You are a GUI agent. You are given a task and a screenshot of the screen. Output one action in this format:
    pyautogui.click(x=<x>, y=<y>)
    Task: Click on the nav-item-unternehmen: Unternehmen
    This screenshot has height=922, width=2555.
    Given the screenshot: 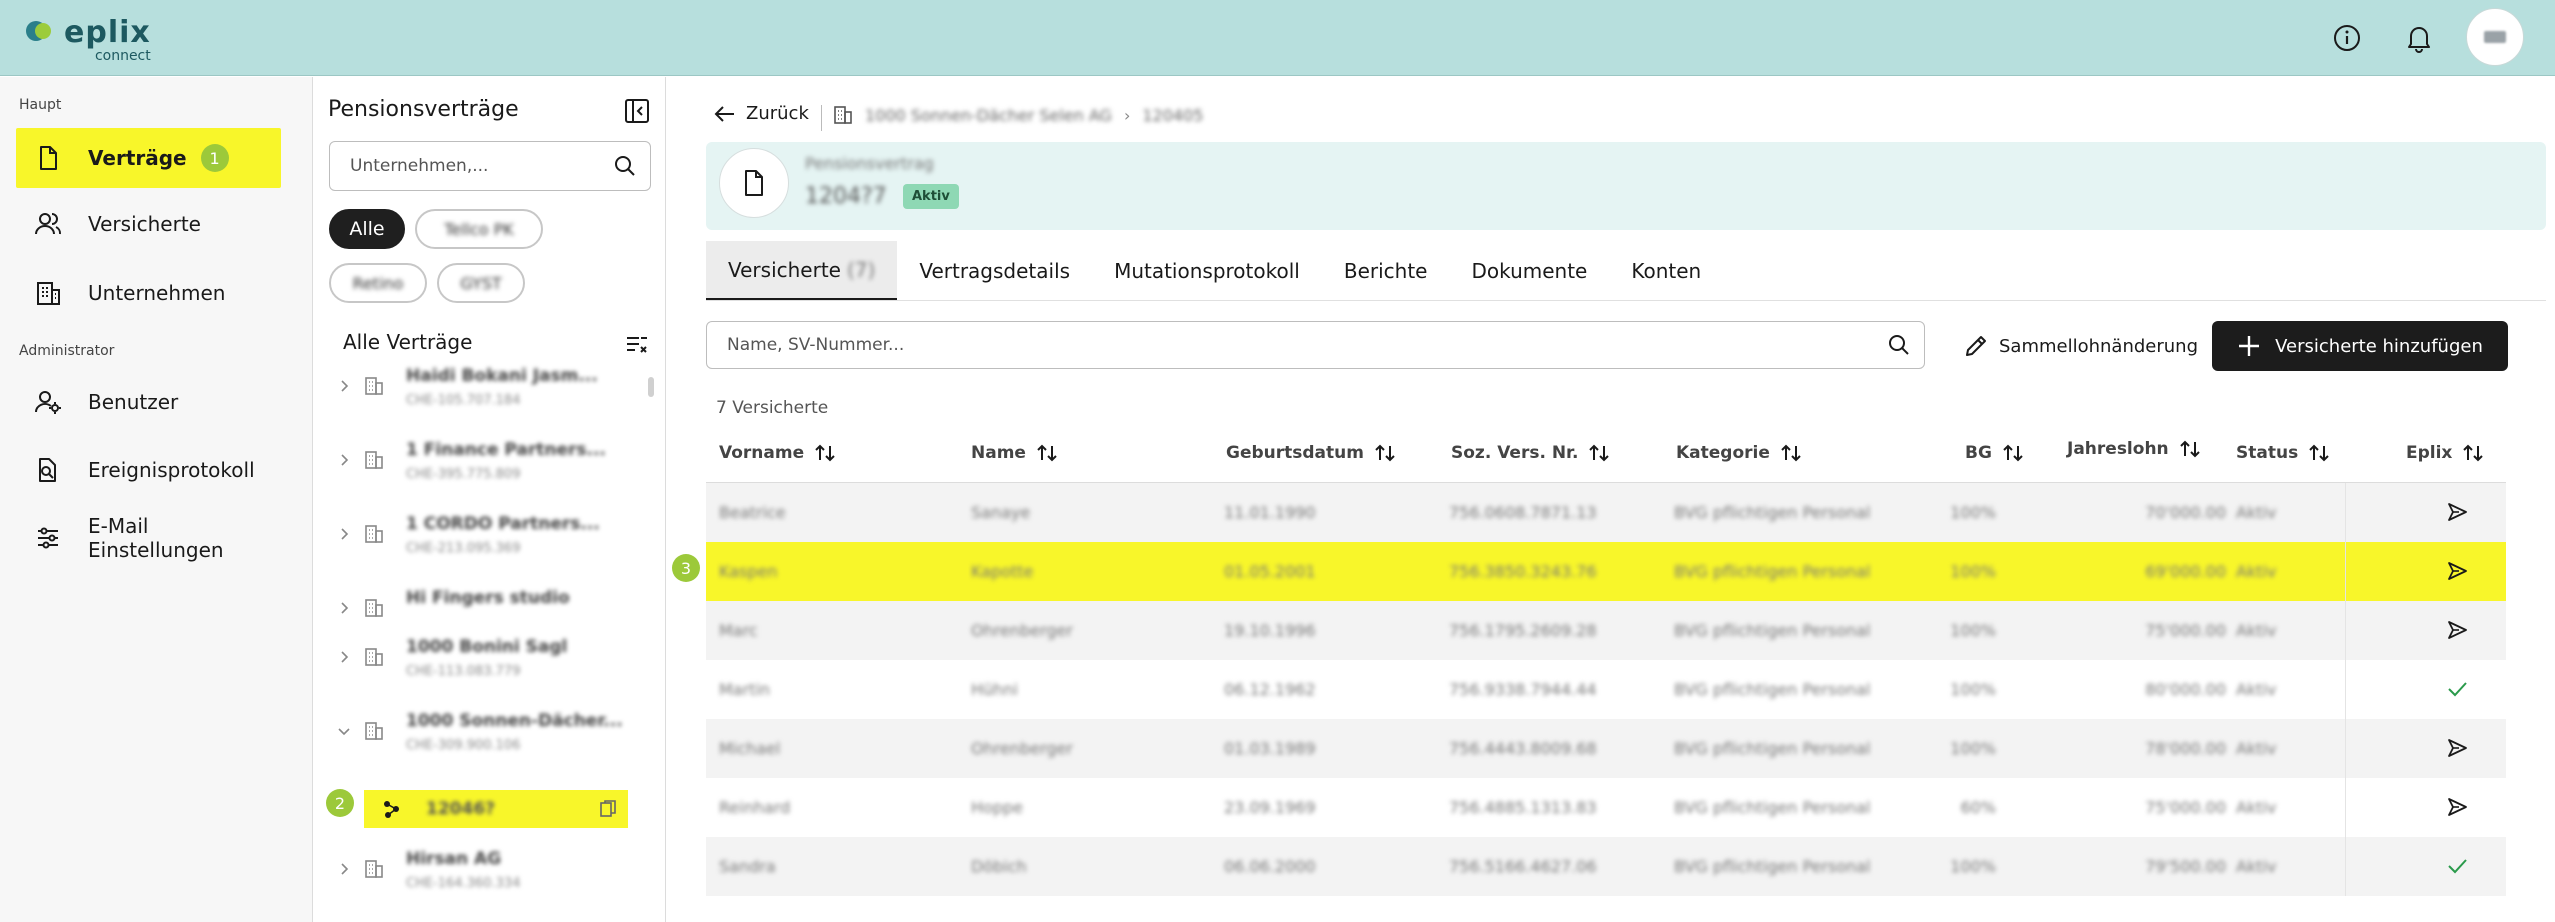 What is the action you would take?
    pyautogui.click(x=148, y=293)
    